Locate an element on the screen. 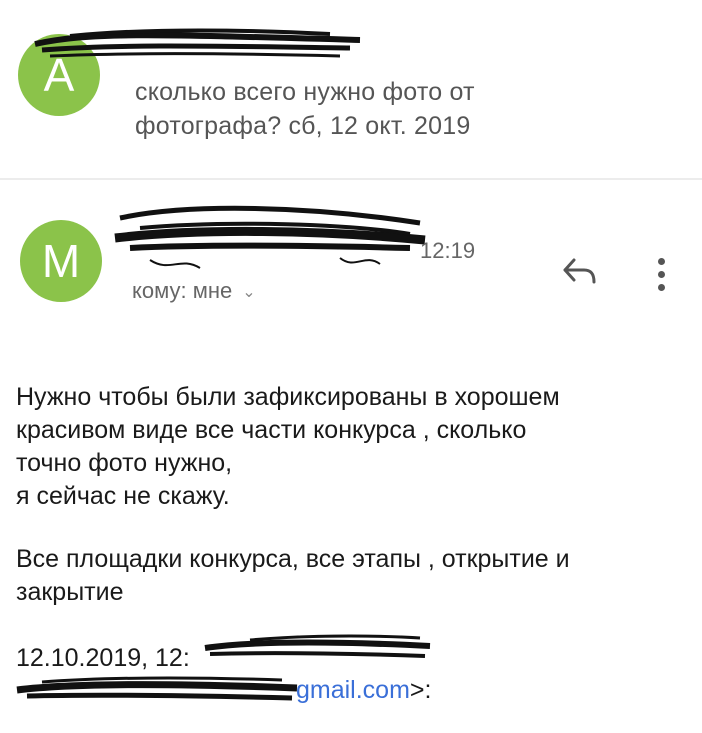  more-vert-icon is located at coordinates (661, 261).